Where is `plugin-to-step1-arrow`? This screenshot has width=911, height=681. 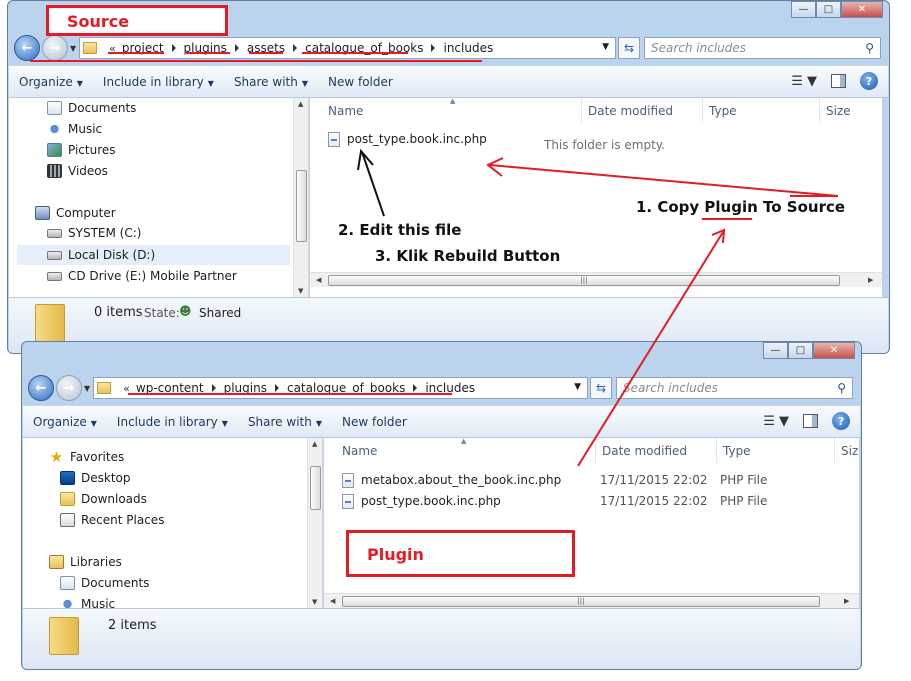
plugin-to-step1-arrow is located at coordinates (650, 349).